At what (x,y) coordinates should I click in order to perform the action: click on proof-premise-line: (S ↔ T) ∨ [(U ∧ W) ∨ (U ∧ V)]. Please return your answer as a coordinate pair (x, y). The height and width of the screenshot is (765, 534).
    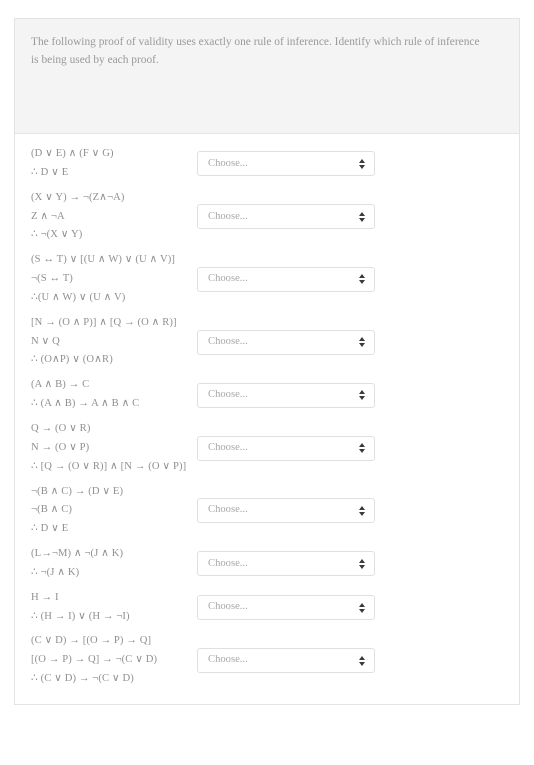
    Looking at the image, I should click on (103, 260).